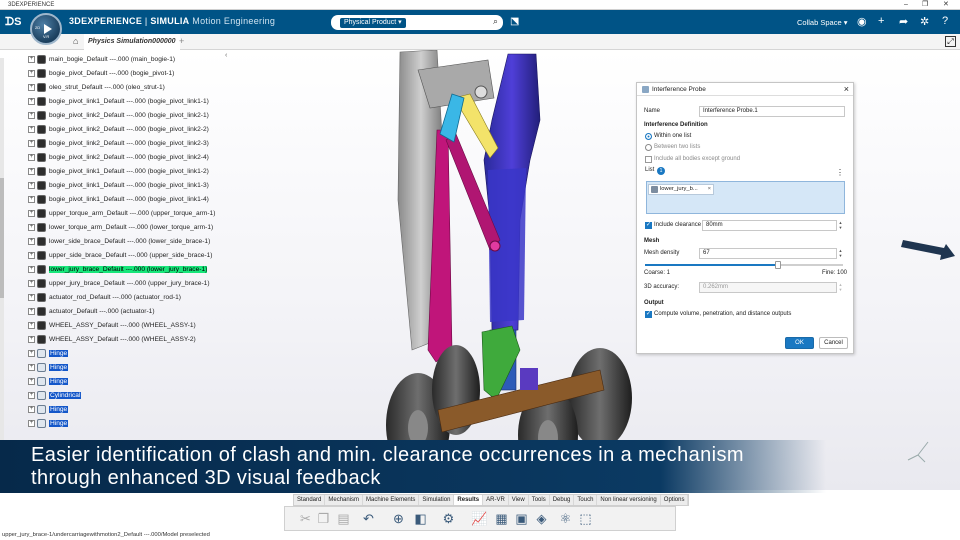 This screenshot has height=540, width=960. What do you see at coordinates (469, 500) in the screenshot?
I see `action-tab: Results` at bounding box center [469, 500].